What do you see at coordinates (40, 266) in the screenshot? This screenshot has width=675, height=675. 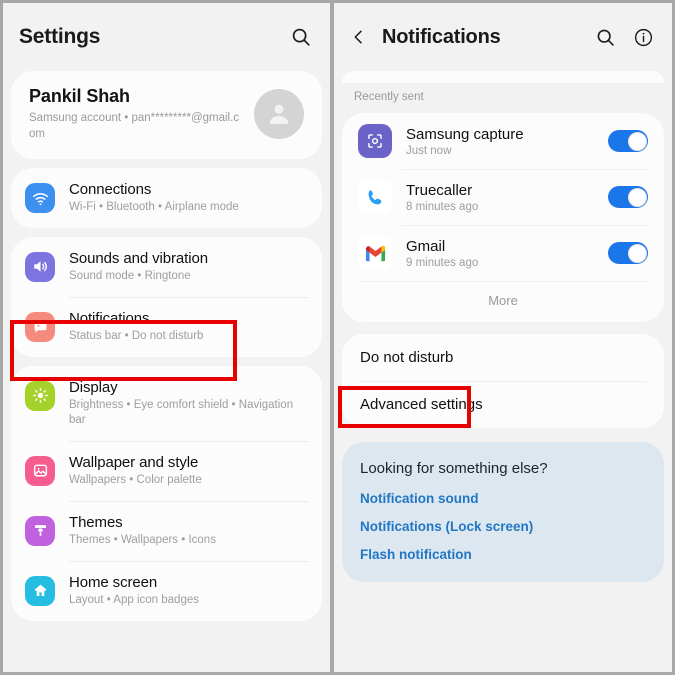 I see `speaker-icon` at bounding box center [40, 266].